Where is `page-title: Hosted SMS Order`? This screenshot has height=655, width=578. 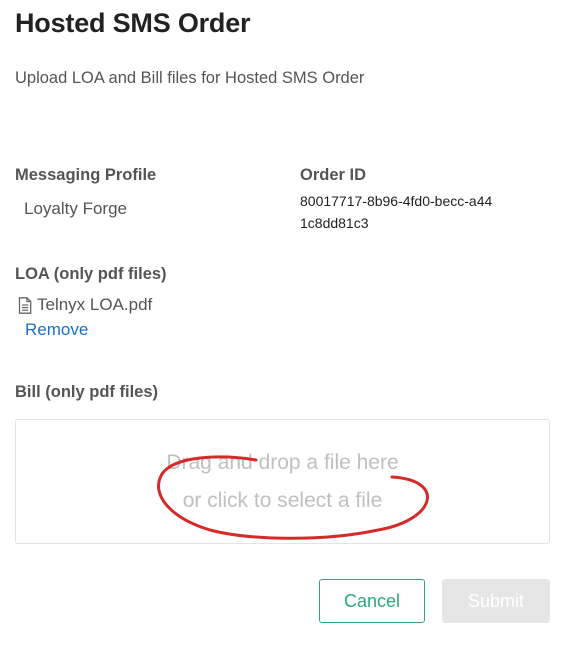 page-title: Hosted SMS Order is located at coordinates (133, 23).